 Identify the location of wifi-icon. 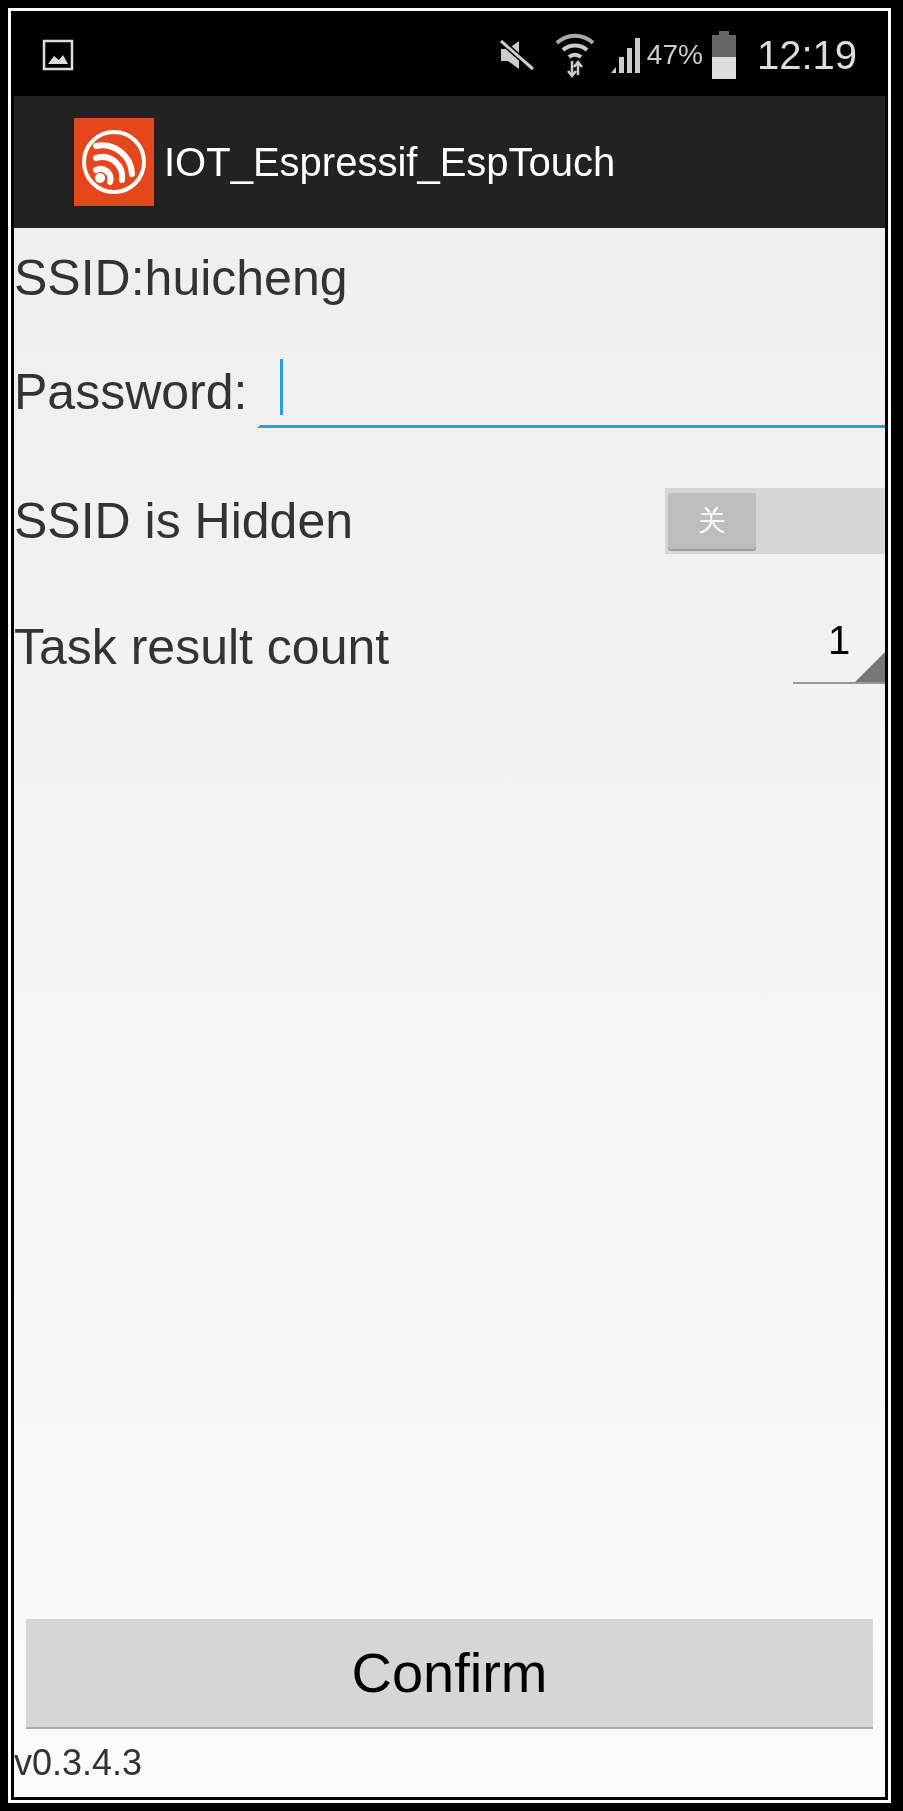
(574, 55).